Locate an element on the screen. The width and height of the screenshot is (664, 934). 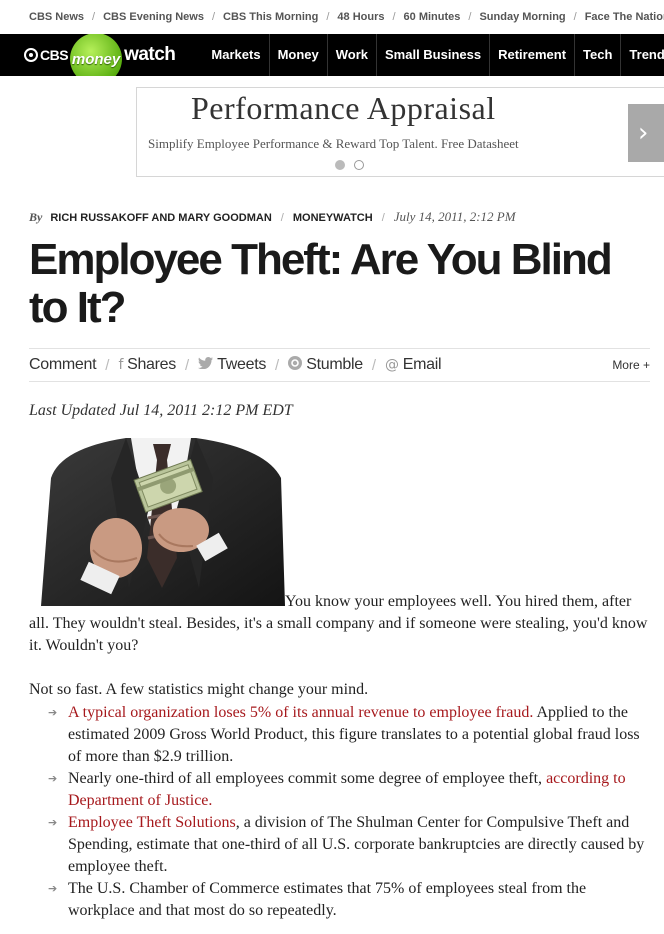
article-photo is located at coordinates (158, 522).